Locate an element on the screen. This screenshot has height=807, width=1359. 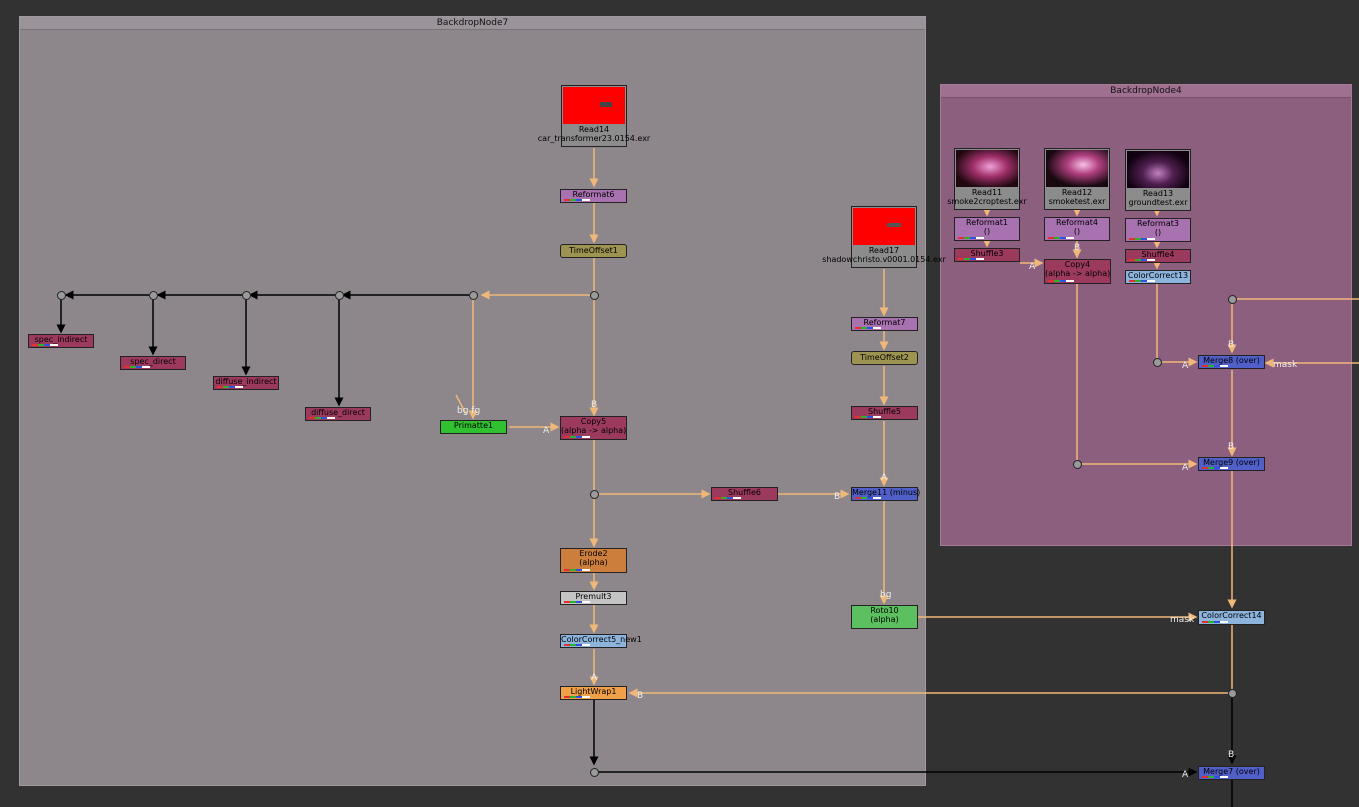
merge11-node: Merge11 (minus) is located at coordinates (886, 494).